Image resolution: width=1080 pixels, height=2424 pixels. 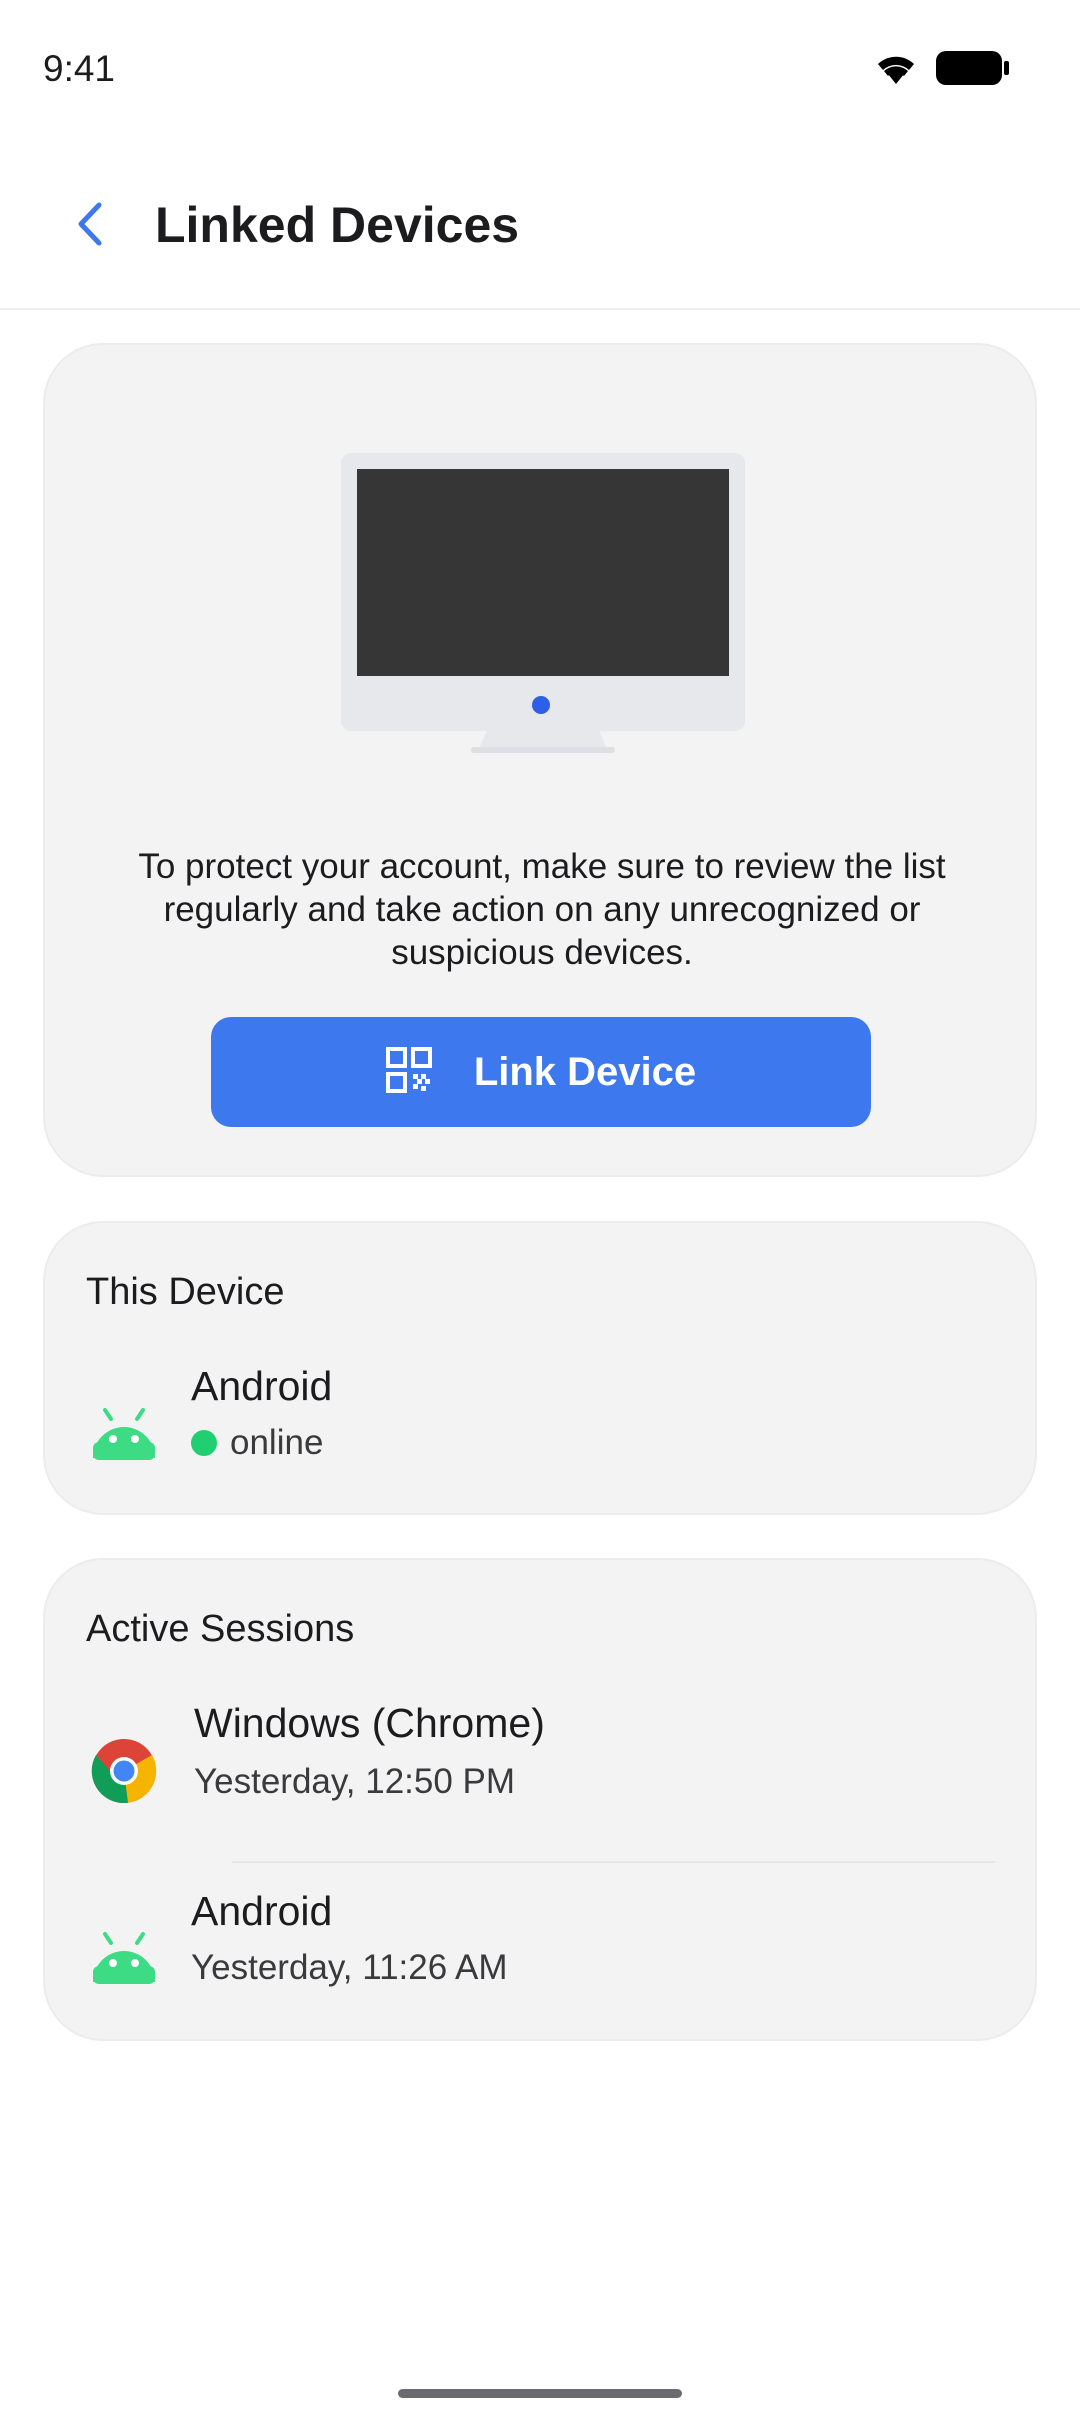 I want to click on session-row: Android Yesterday, 11:26 AM, so click(x=540, y=1958).